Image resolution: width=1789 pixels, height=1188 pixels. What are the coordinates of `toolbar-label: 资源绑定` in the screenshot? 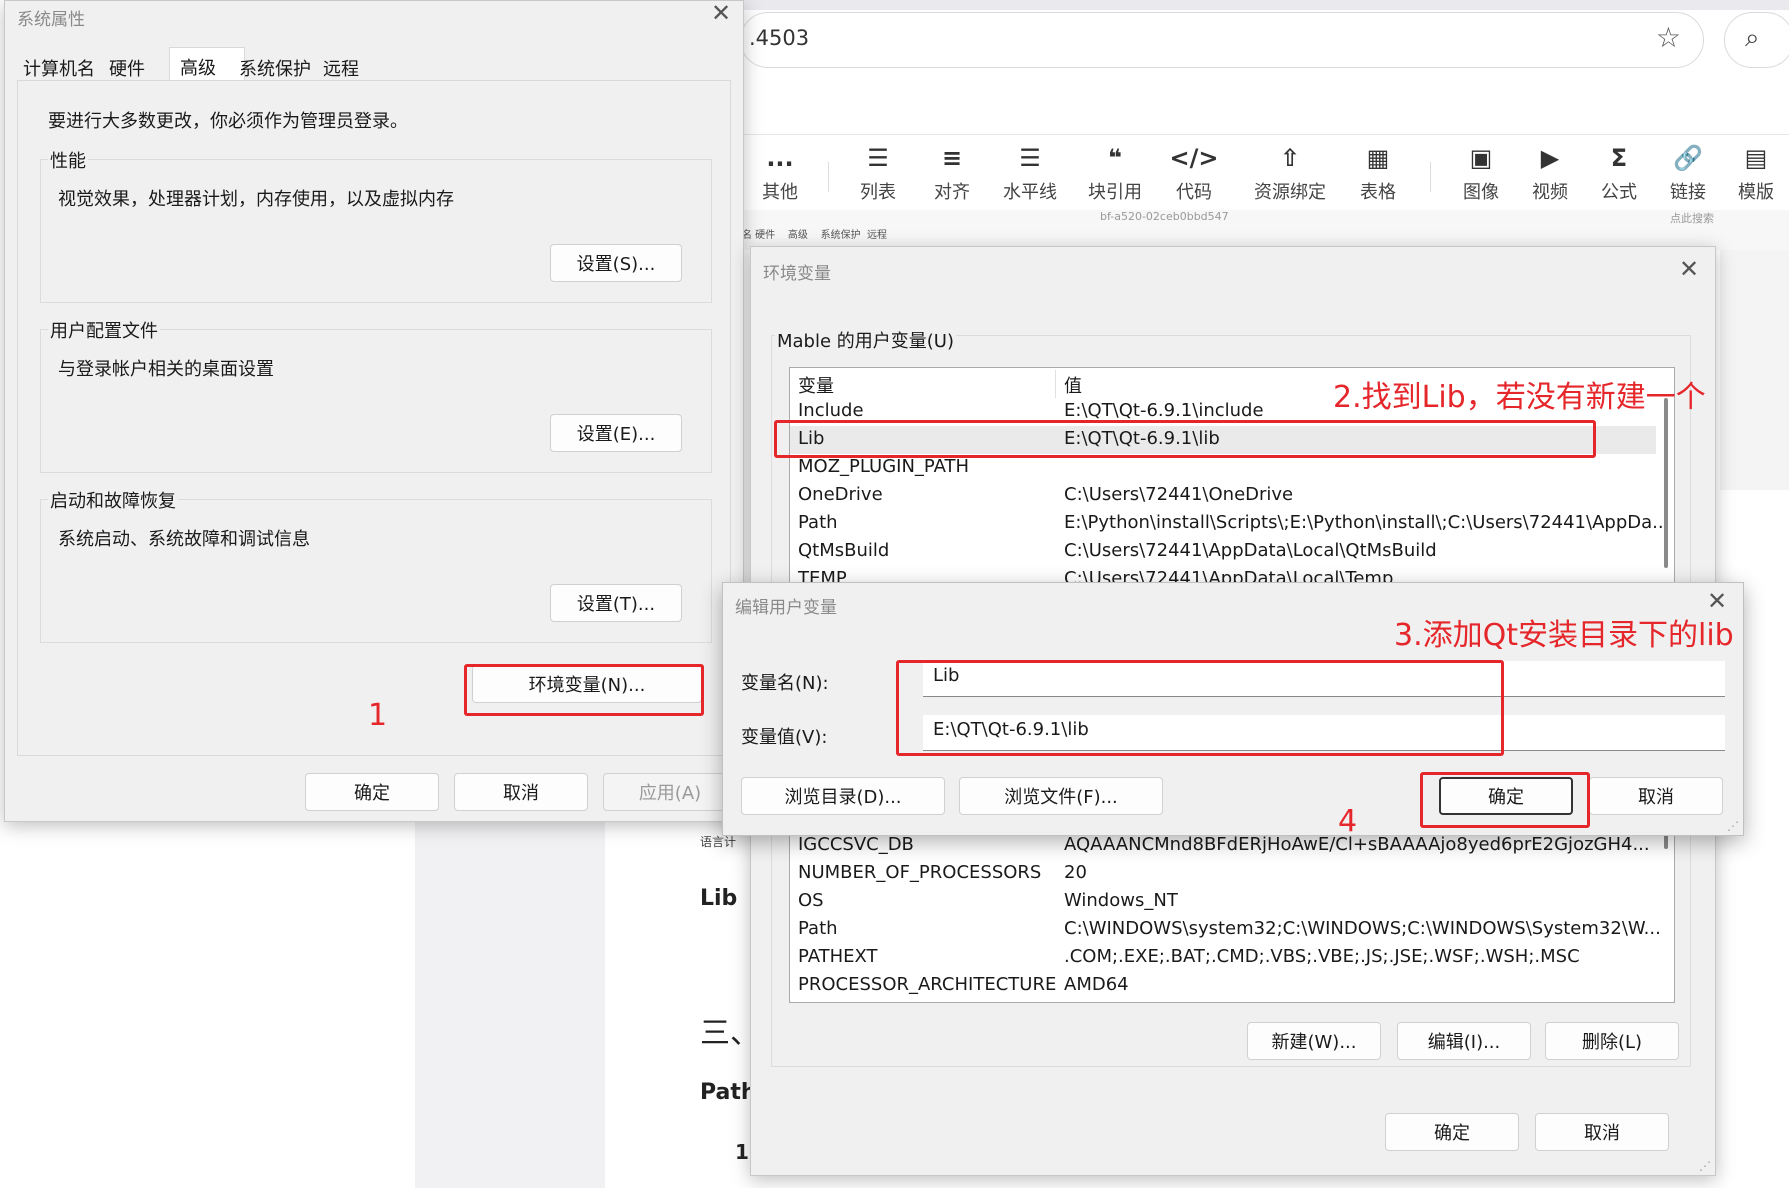 It's located at (1290, 192).